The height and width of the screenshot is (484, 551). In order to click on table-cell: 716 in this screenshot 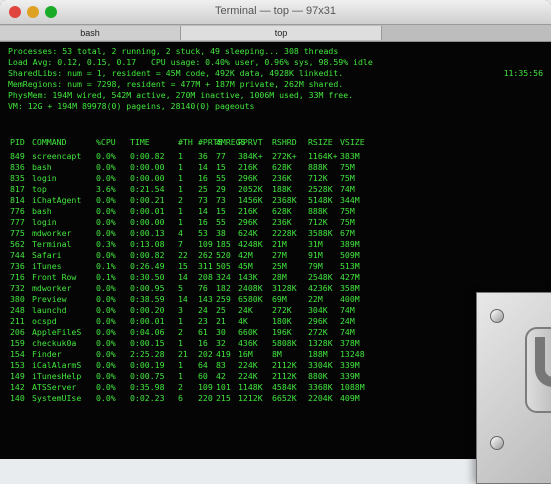, I will do `click(17, 277)`.